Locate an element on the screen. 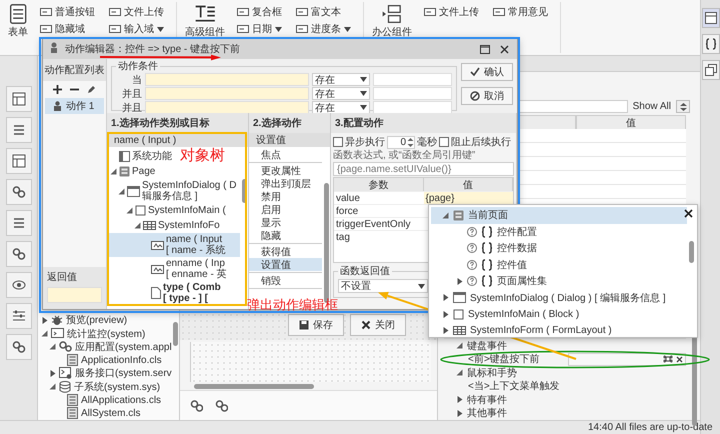 The image size is (720, 434). cancel-button: 取消 is located at coordinates (487, 96).